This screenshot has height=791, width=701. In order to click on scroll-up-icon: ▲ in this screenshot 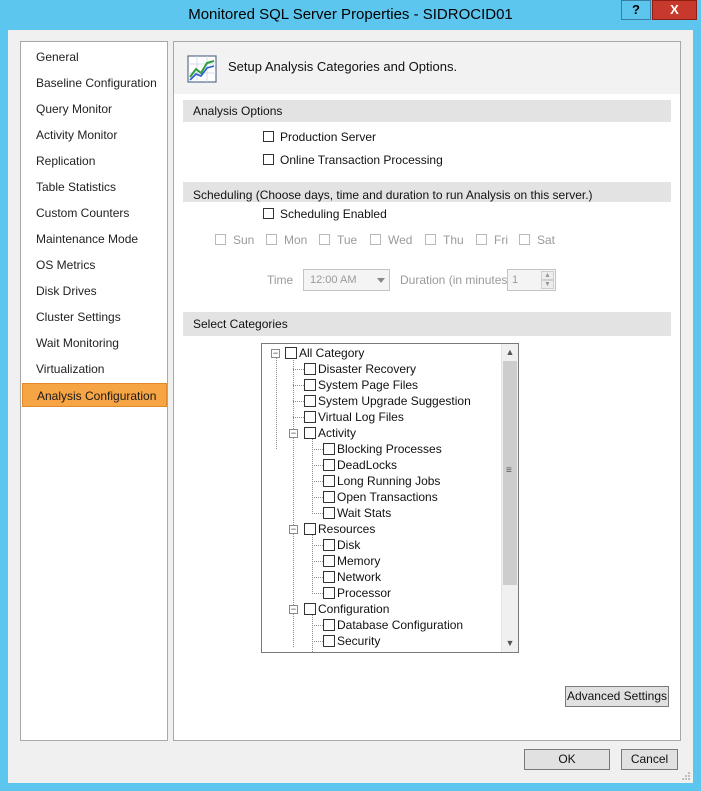, I will do `click(510, 352)`.